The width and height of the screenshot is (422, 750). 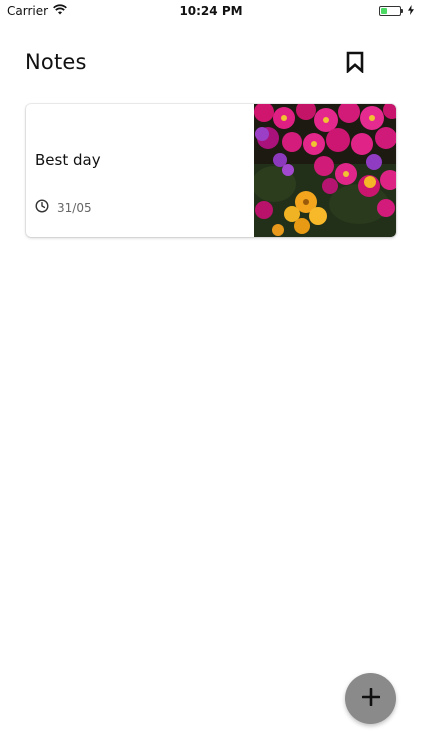 I want to click on bookmark-icon, so click(x=355, y=64).